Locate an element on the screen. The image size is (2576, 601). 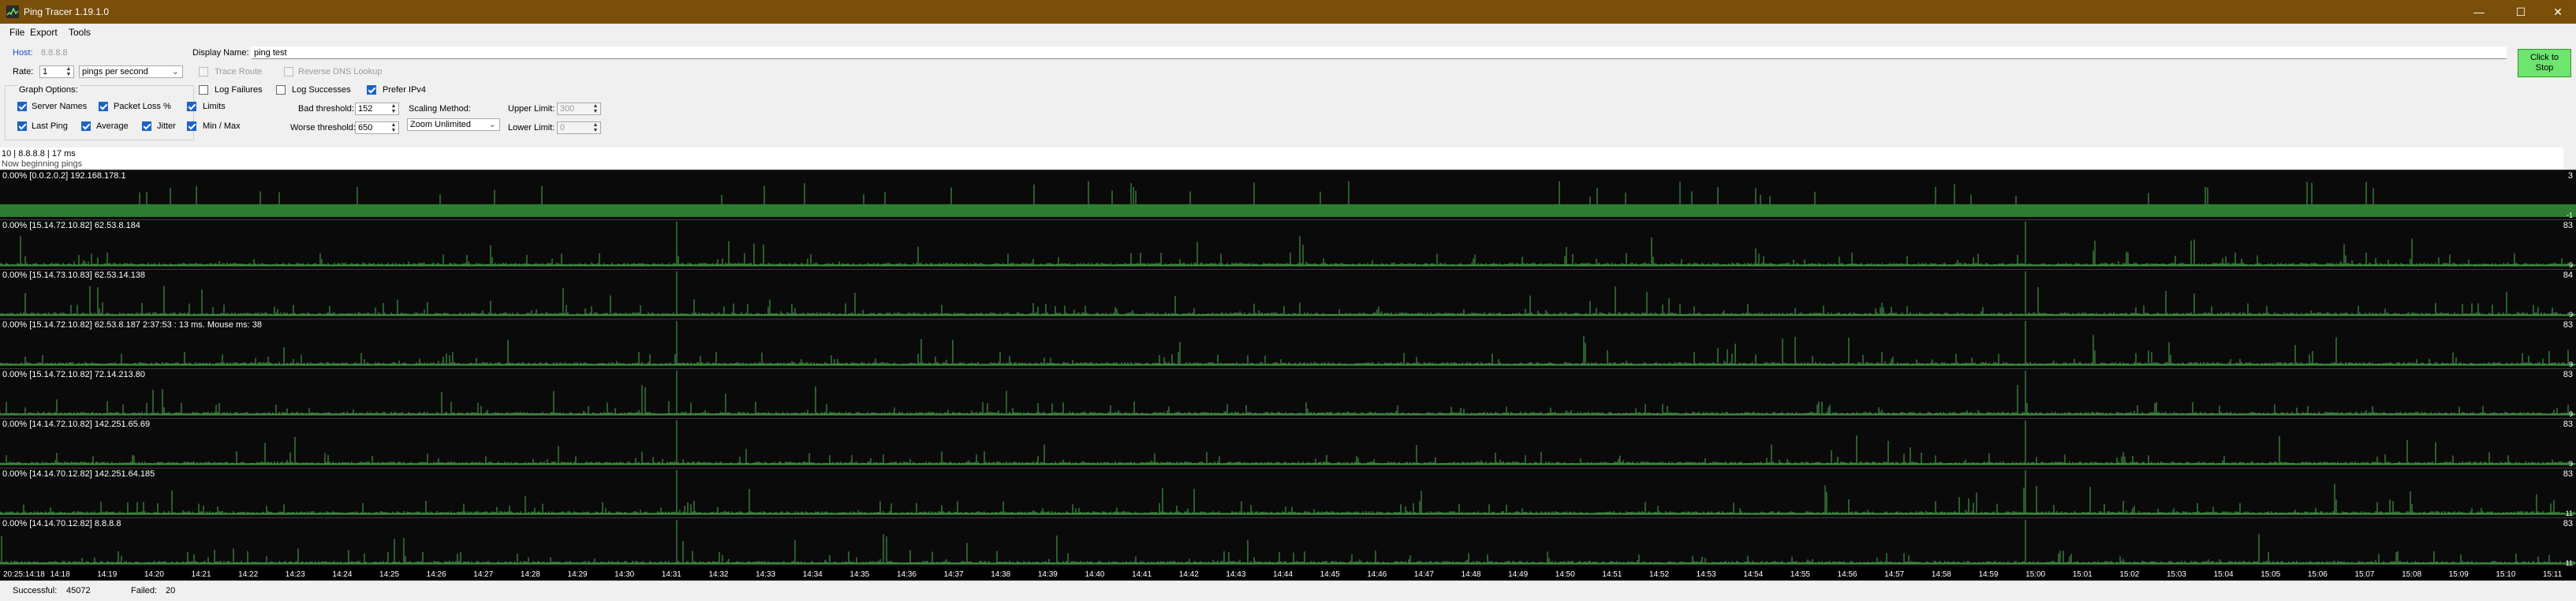
server-names-label: Server Names is located at coordinates (60, 106).